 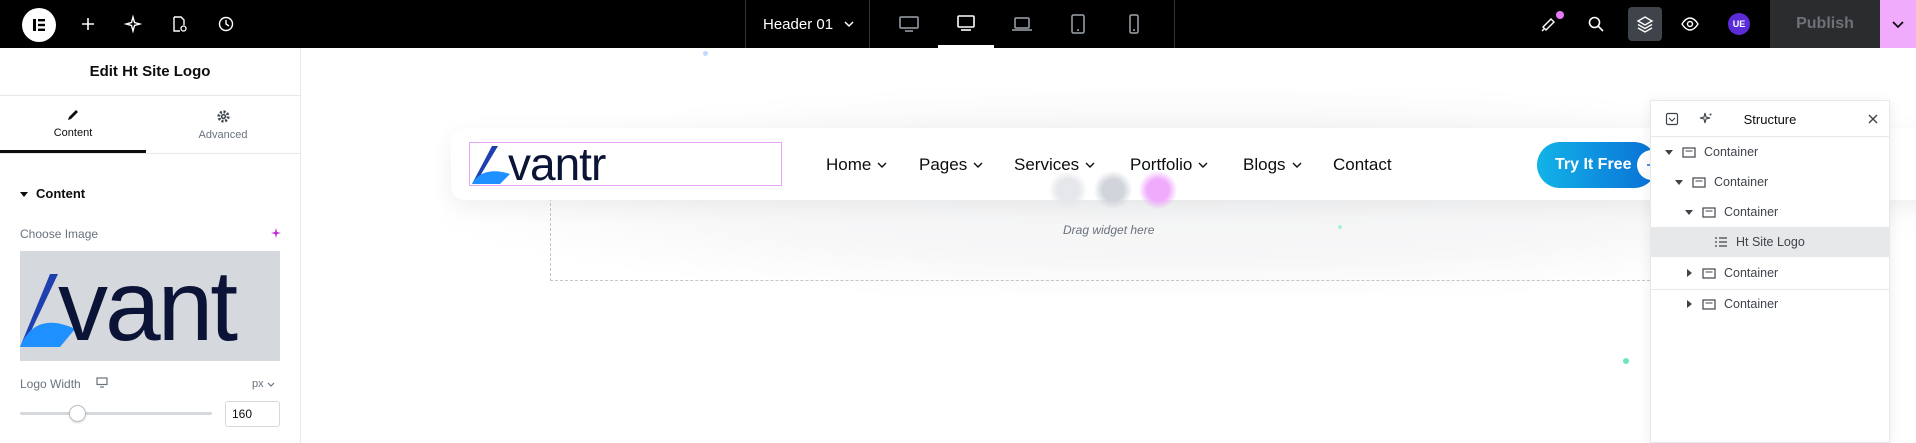 What do you see at coordinates (625, 164) in the screenshot?
I see `site-logo-widget: vantr` at bounding box center [625, 164].